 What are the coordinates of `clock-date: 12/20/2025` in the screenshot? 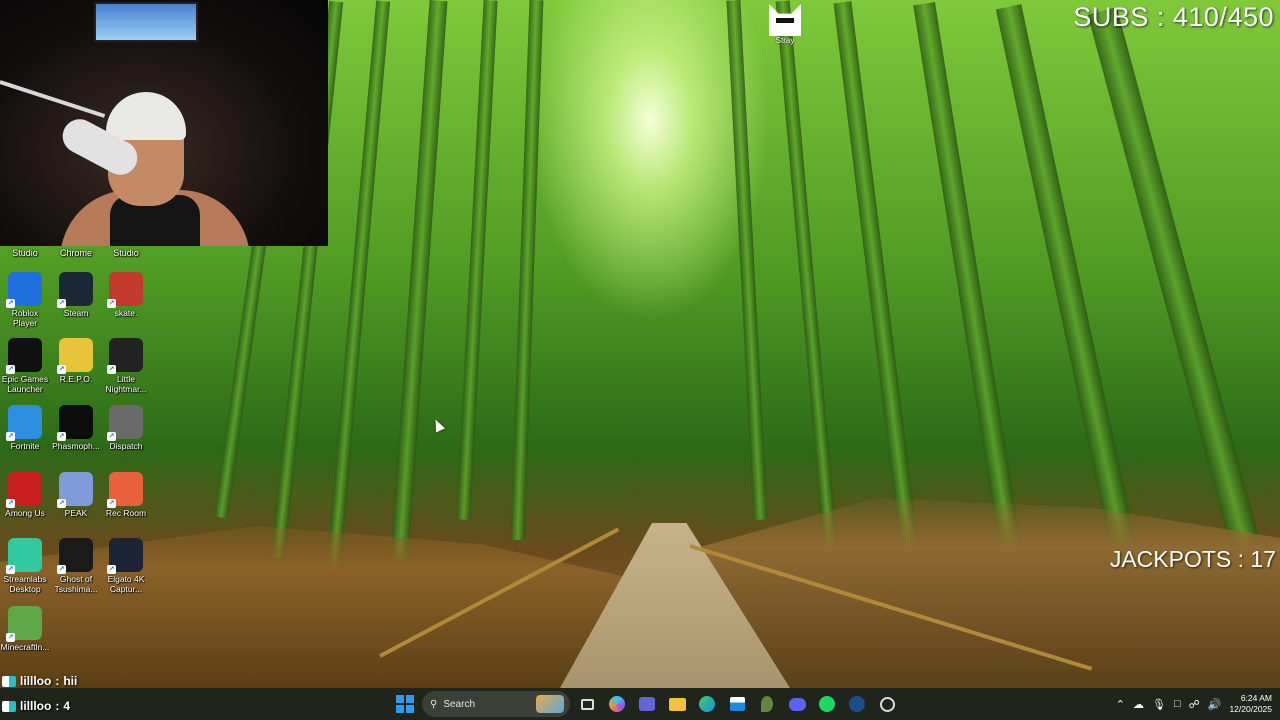 It's located at (1250, 709).